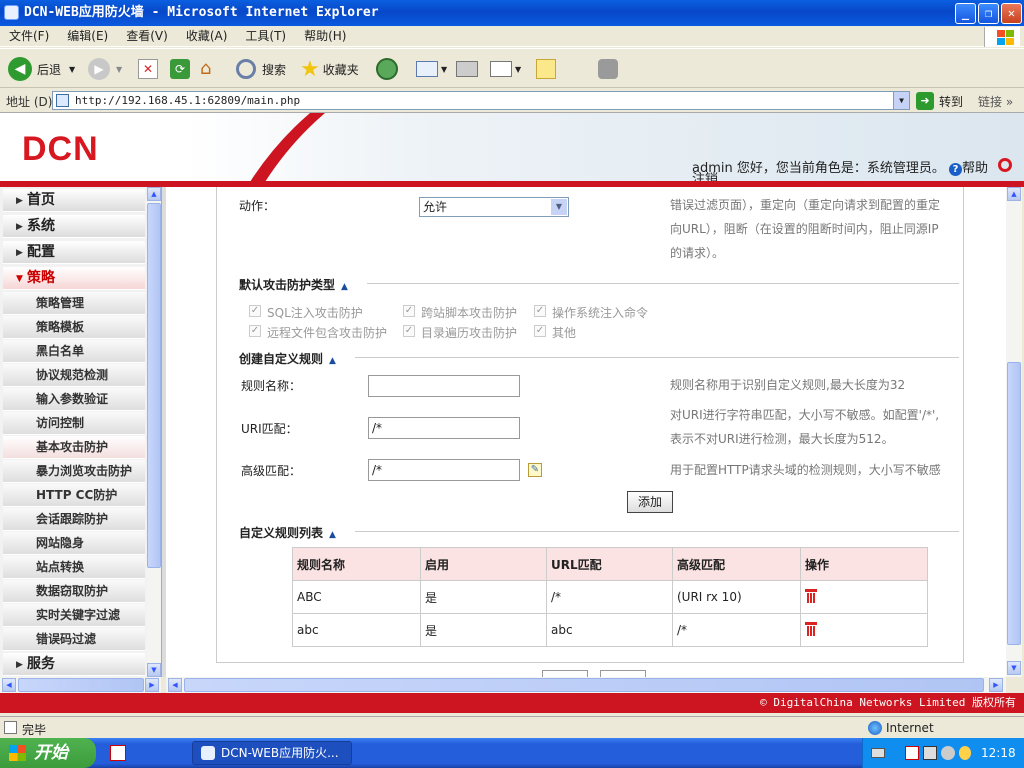 The height and width of the screenshot is (768, 1024). Describe the element at coordinates (878, 753) in the screenshot. I see `keyboard-icon` at that location.